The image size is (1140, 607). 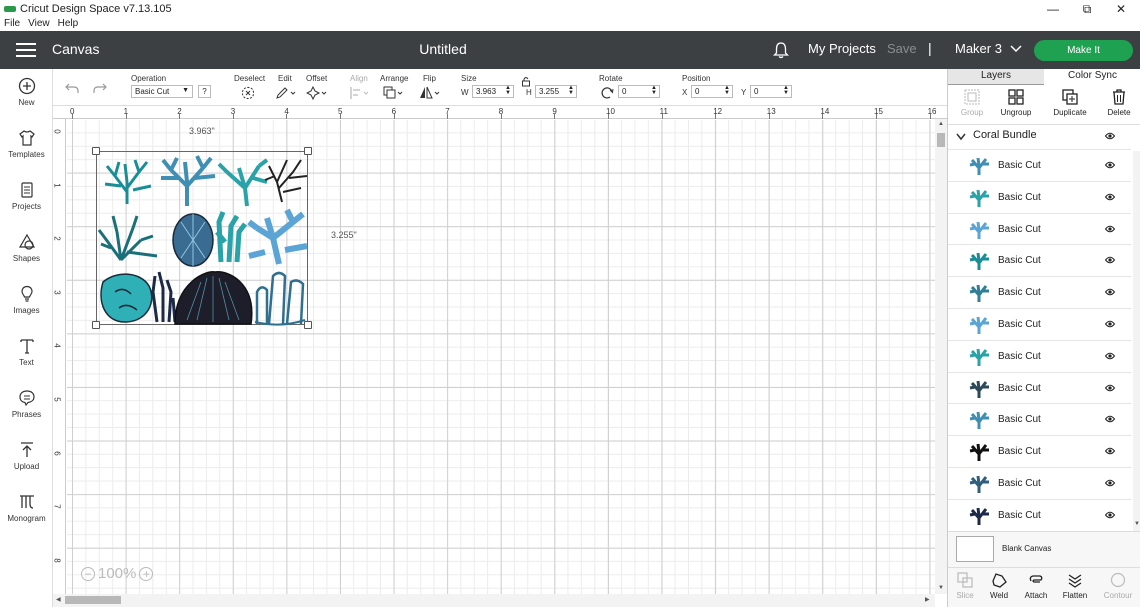 What do you see at coordinates (57, 238) in the screenshot?
I see `ruler-left-tick: 2` at bounding box center [57, 238].